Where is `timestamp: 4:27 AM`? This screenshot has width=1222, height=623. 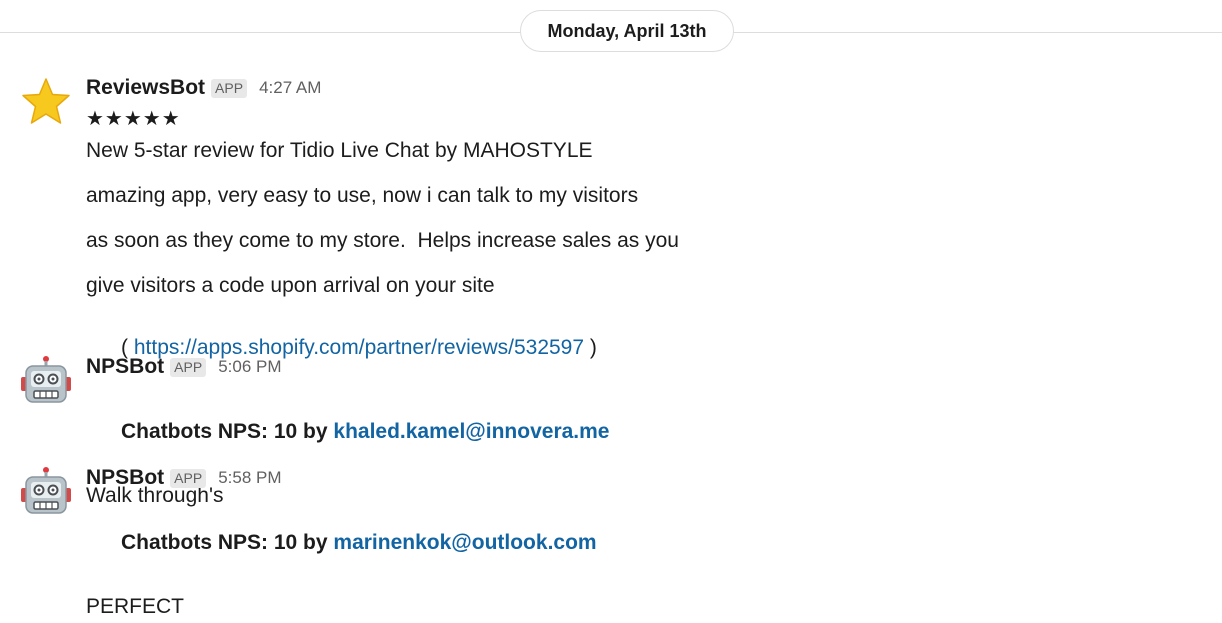
timestamp: 4:27 AM is located at coordinates (290, 88).